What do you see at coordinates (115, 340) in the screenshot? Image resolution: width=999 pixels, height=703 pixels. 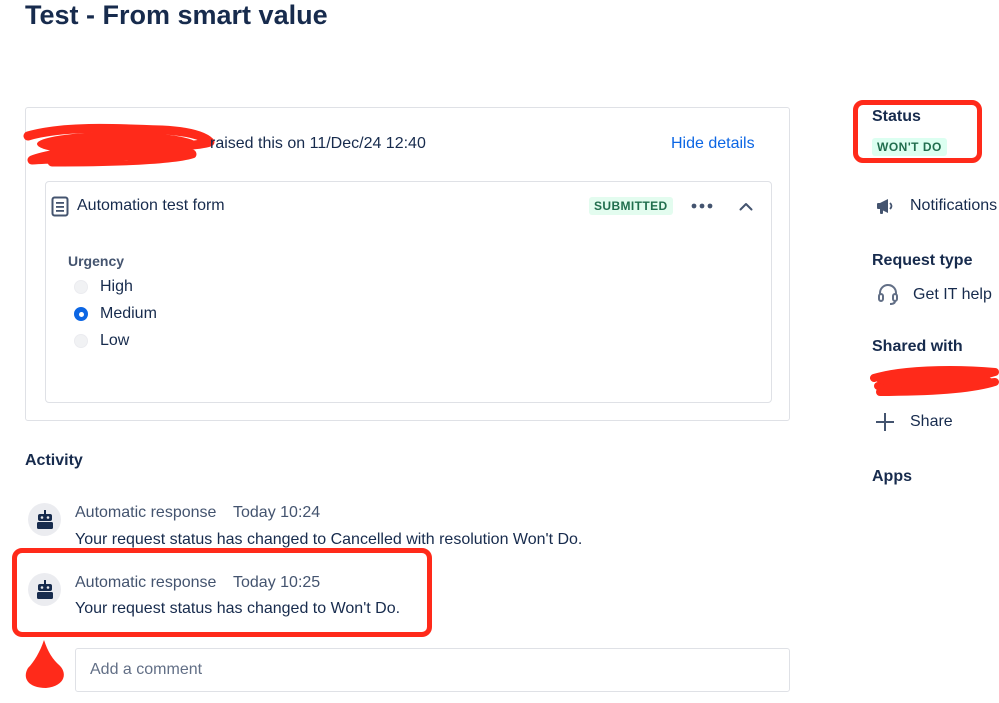 I see `option-label: Low` at bounding box center [115, 340].